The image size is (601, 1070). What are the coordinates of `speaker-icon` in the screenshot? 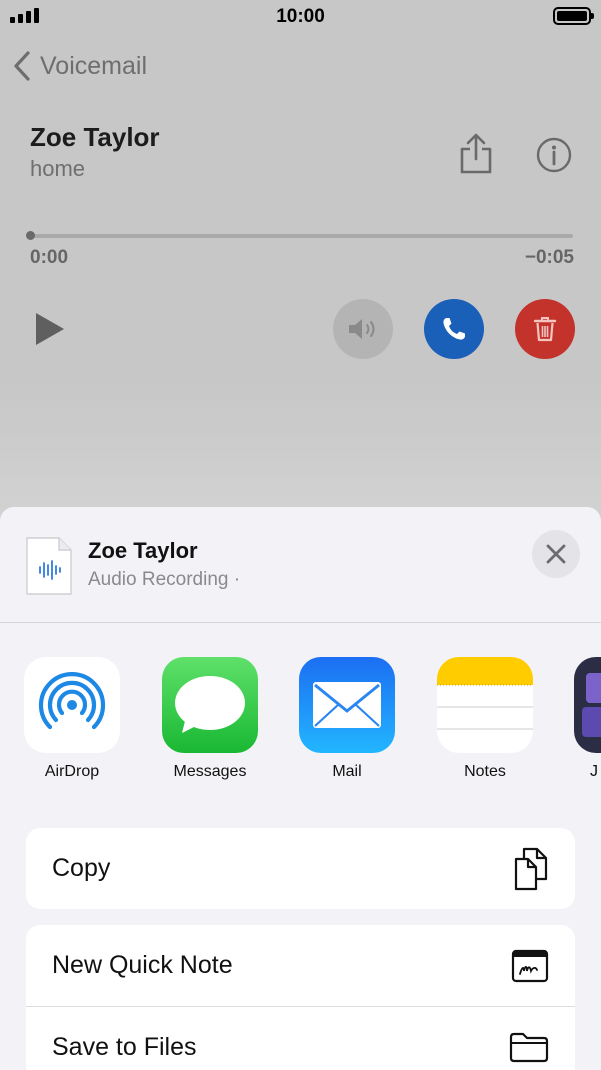 It's located at (362, 329).